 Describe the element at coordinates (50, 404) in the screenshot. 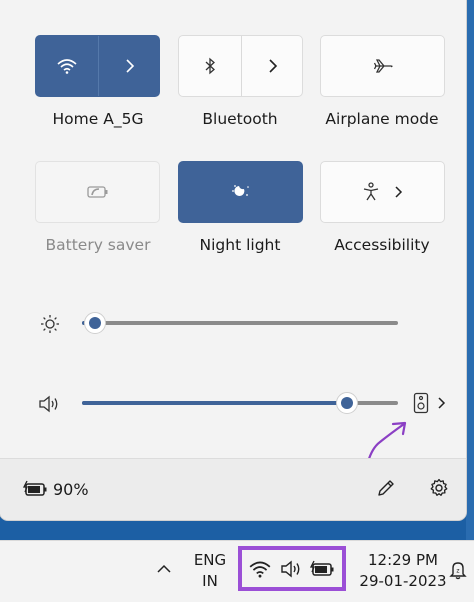

I see `speaker-icon` at that location.